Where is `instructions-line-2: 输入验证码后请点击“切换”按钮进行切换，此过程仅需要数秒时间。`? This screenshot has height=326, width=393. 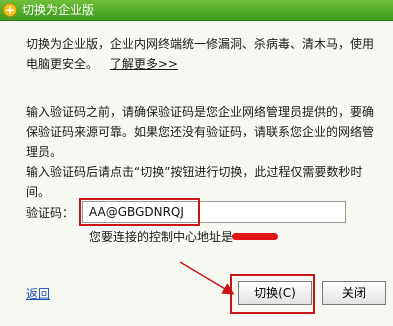 instructions-line-2: 输入验证码后请点击“切换”按钮进行切换，此过程仅需要数秒时间。 is located at coordinates (194, 182).